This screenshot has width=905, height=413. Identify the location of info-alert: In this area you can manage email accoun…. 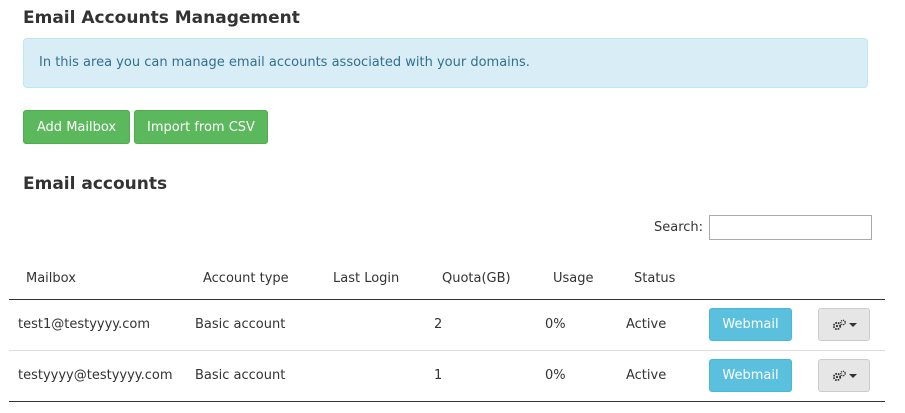
(445, 63).